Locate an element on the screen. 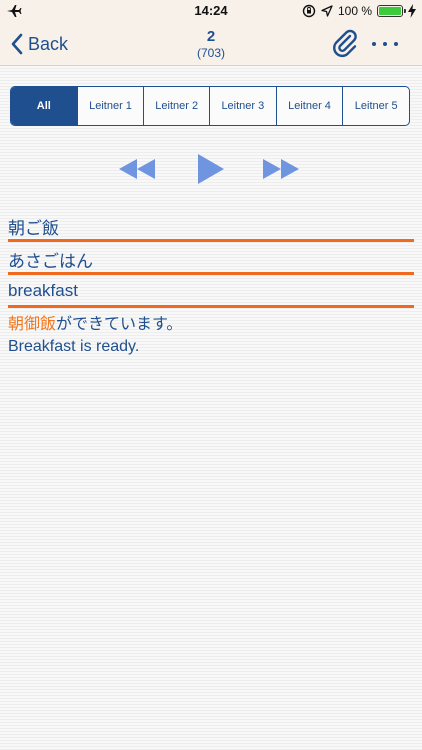 The height and width of the screenshot is (750, 422). status-bar: 14:24 100 % is located at coordinates (211, 11).